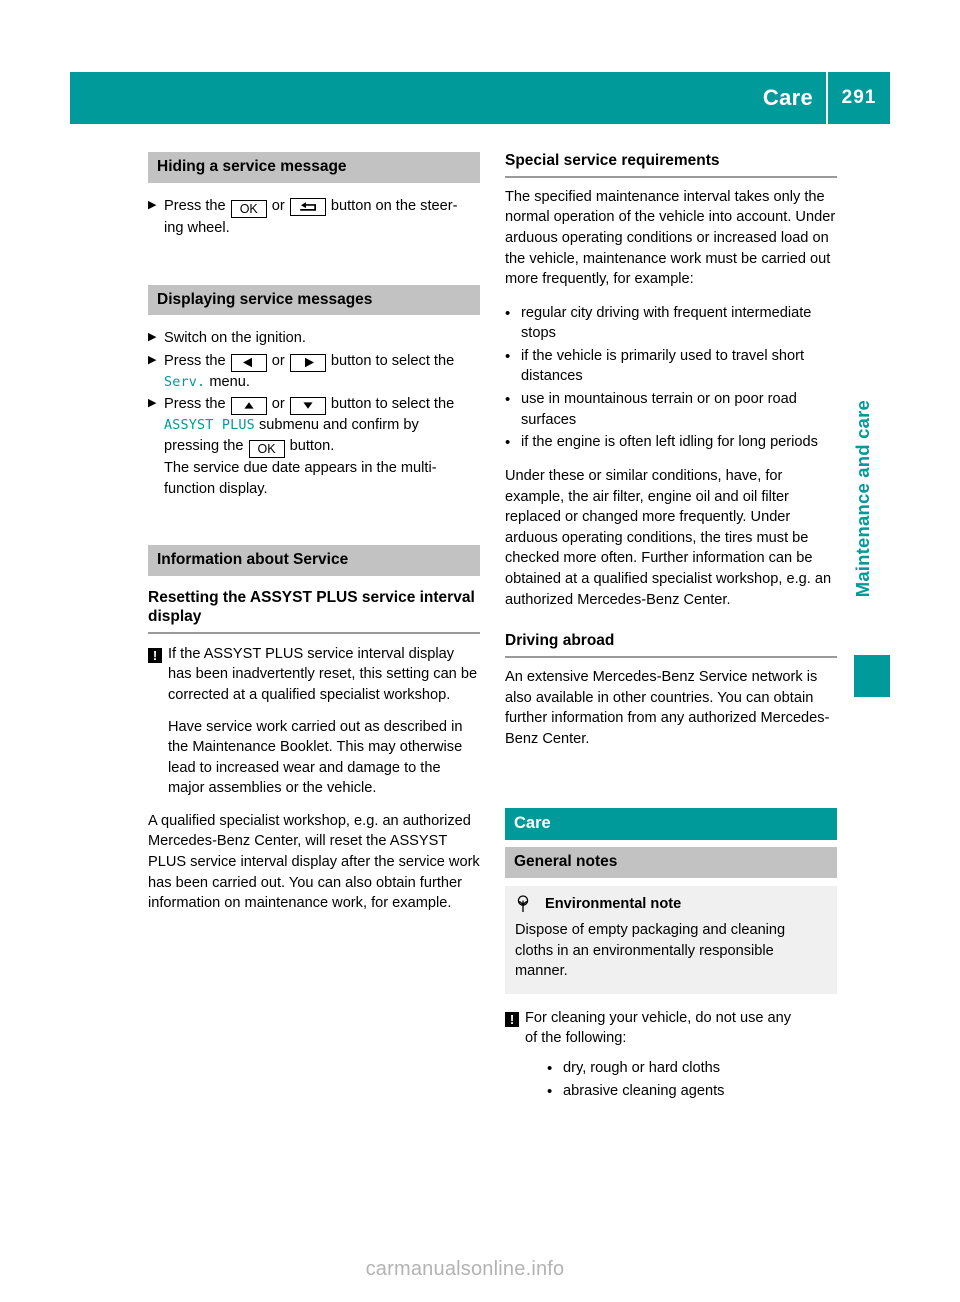 The width and height of the screenshot is (960, 1302). Describe the element at coordinates (314, 300) in the screenshot. I see `heading-displaying-service-messages: Displaying service messages` at that location.